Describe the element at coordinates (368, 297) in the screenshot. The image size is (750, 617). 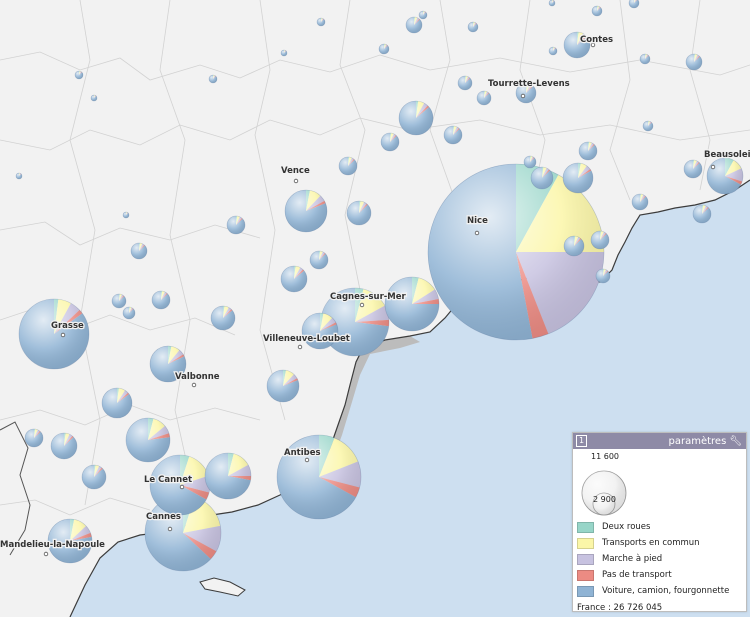
I see `city-label: Cagnes-sur-Mer` at that location.